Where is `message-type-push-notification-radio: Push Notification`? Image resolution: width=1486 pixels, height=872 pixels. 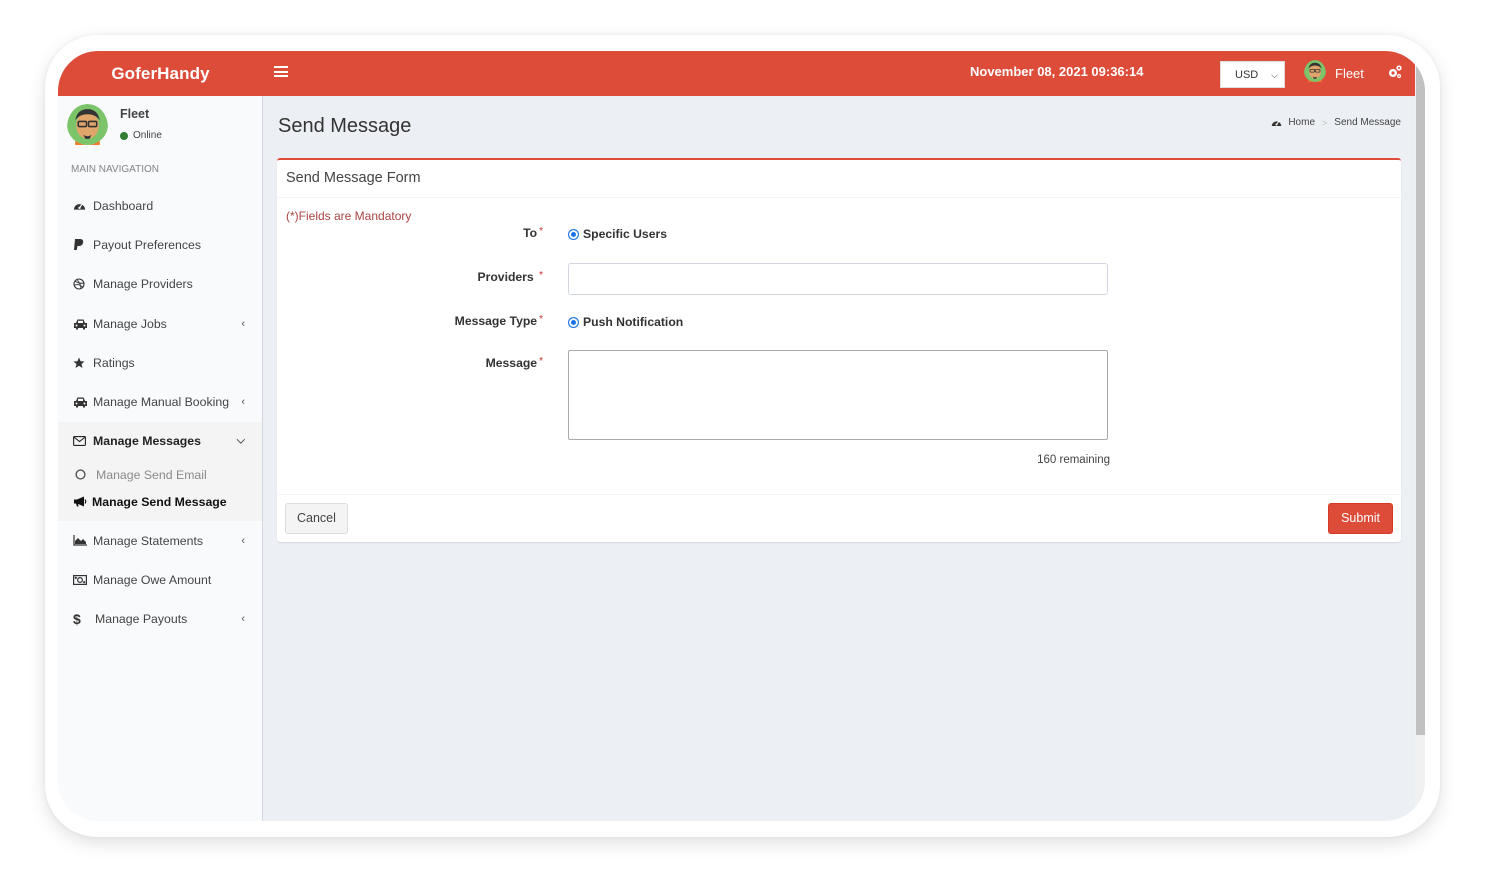
message-type-push-notification-radio: Push Notification is located at coordinates (625, 322).